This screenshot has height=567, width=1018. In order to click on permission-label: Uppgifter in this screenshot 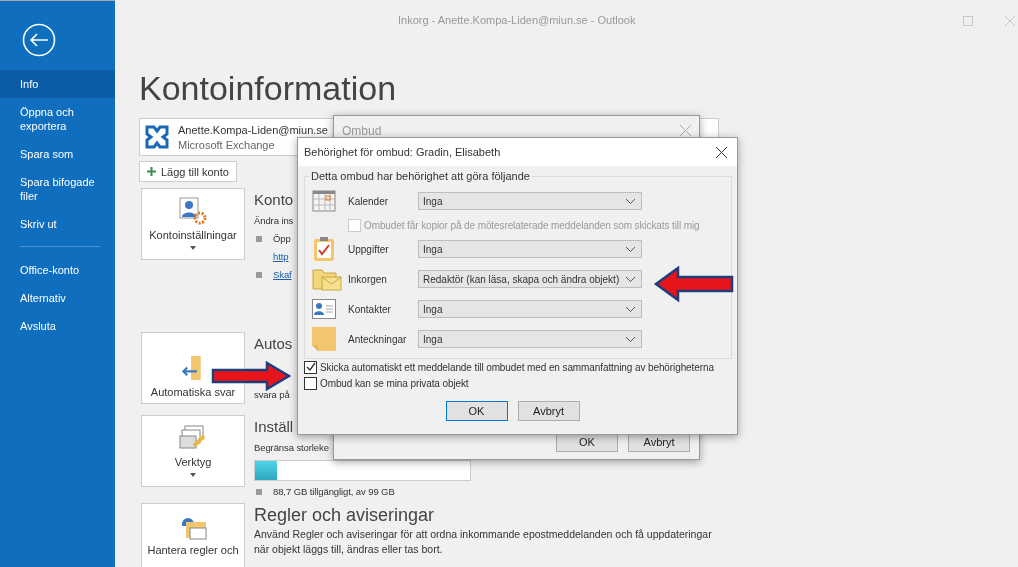, I will do `click(369, 249)`.